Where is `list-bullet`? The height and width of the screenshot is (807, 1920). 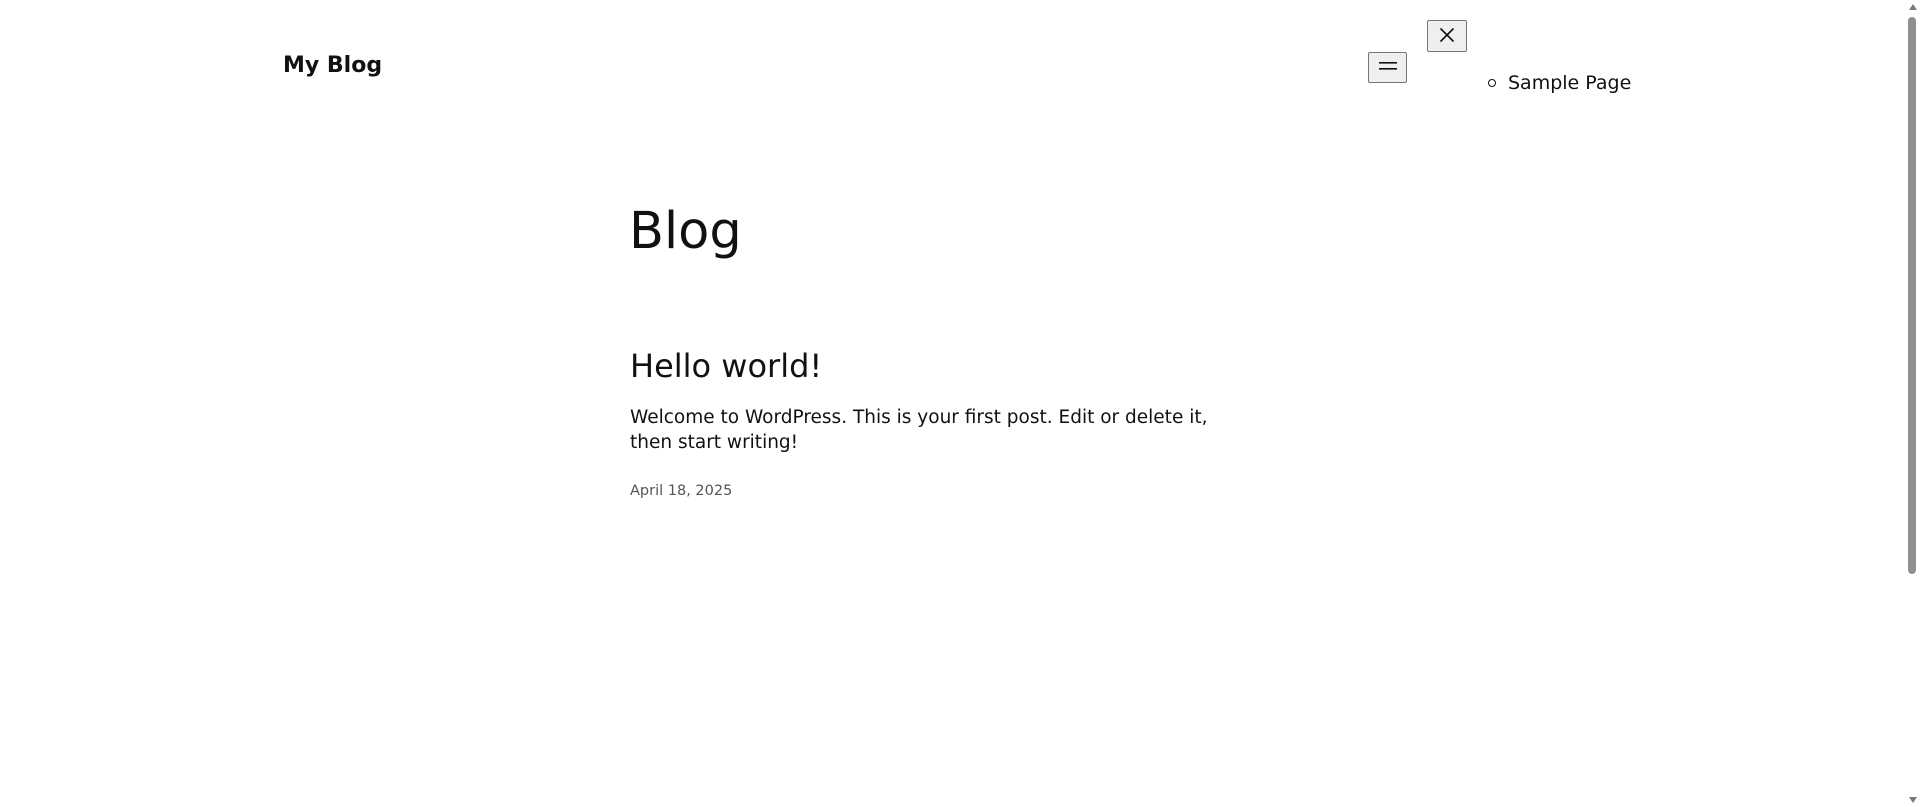
list-bullet is located at coordinates (1492, 83).